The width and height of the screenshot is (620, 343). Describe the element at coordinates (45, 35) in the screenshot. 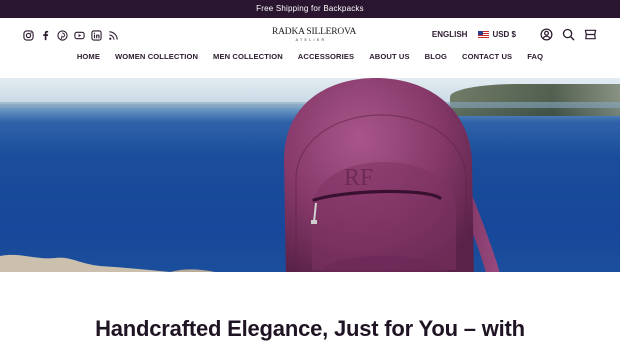

I see `facebook-icon` at that location.